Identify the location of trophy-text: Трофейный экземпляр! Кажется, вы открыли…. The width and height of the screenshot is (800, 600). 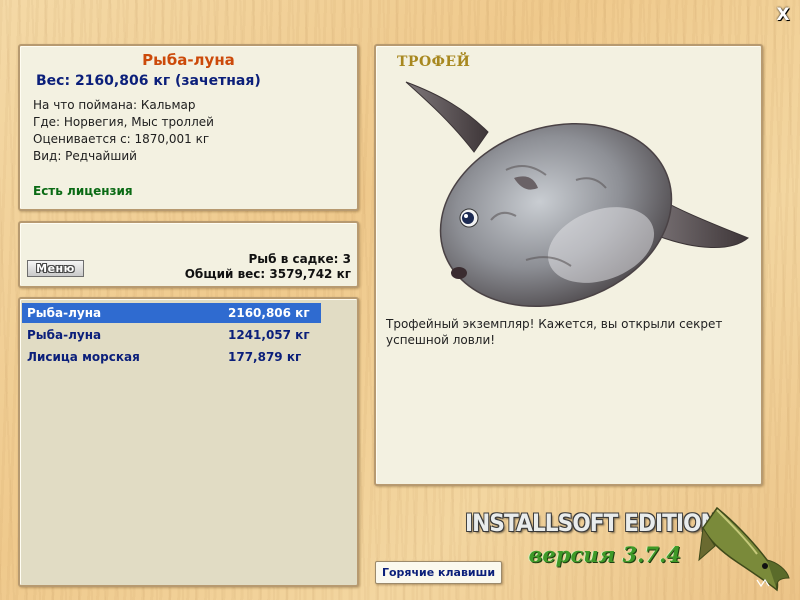
(554, 332).